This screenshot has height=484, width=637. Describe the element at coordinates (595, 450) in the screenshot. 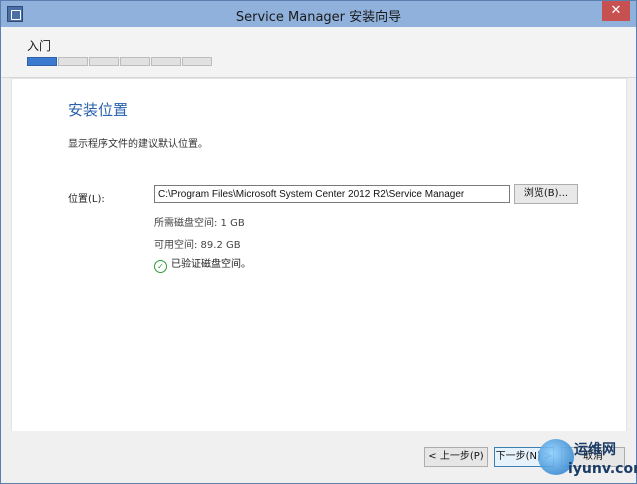

I see `watermark-line1: 运维网` at that location.